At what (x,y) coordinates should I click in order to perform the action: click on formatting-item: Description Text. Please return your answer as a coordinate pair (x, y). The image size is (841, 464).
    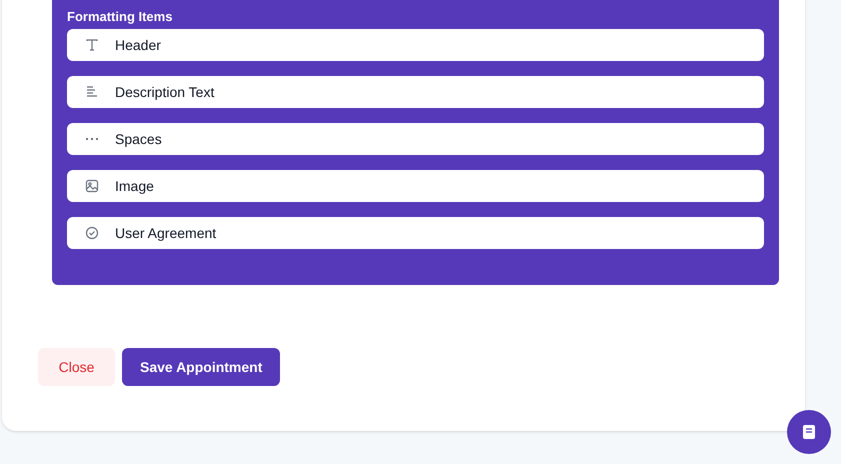
    Looking at the image, I should click on (415, 92).